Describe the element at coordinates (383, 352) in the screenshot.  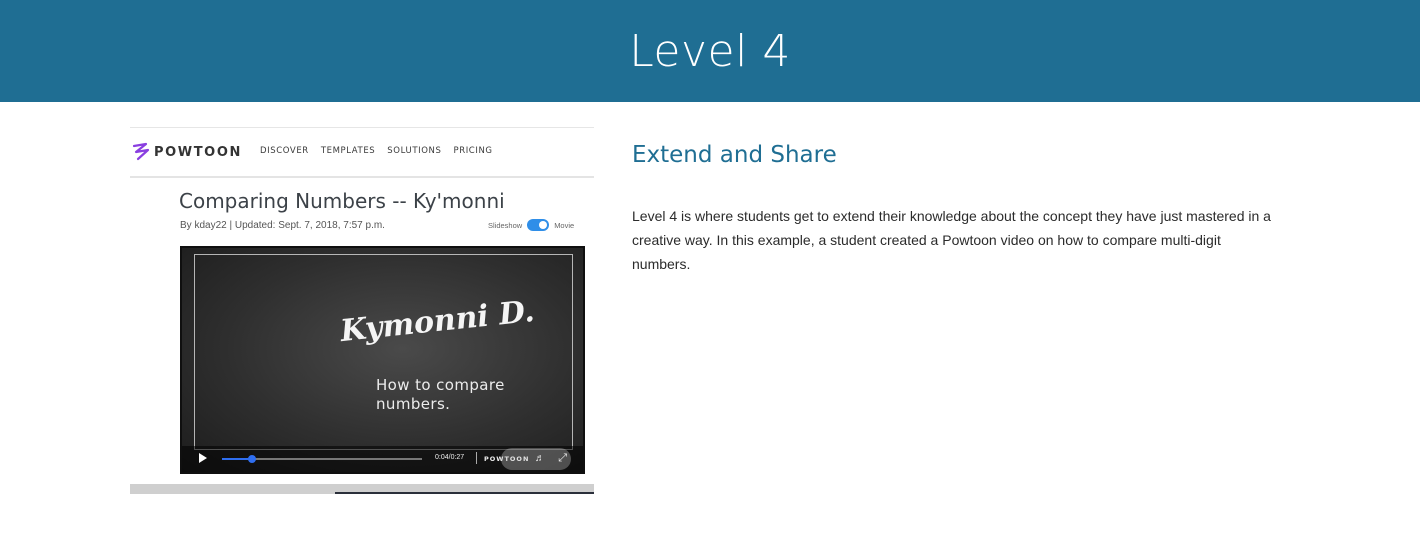
I see `chalk-frame` at that location.